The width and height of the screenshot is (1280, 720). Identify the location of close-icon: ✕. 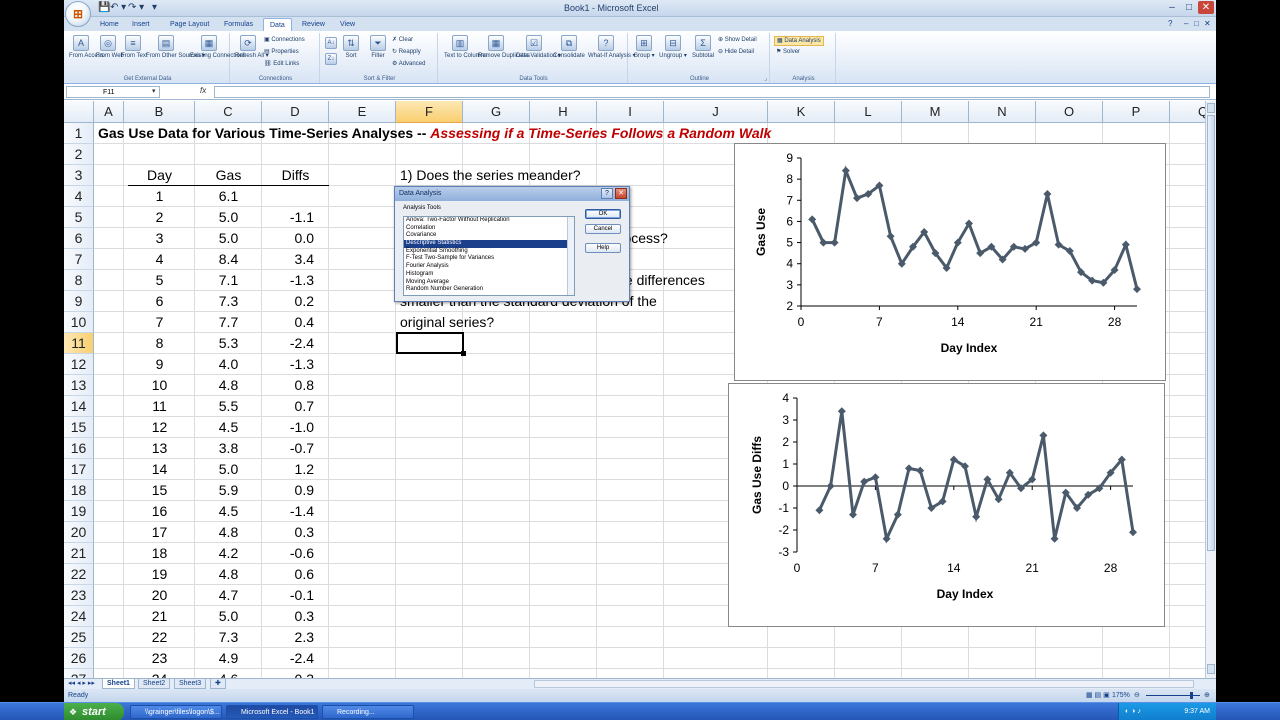
(1206, 7).